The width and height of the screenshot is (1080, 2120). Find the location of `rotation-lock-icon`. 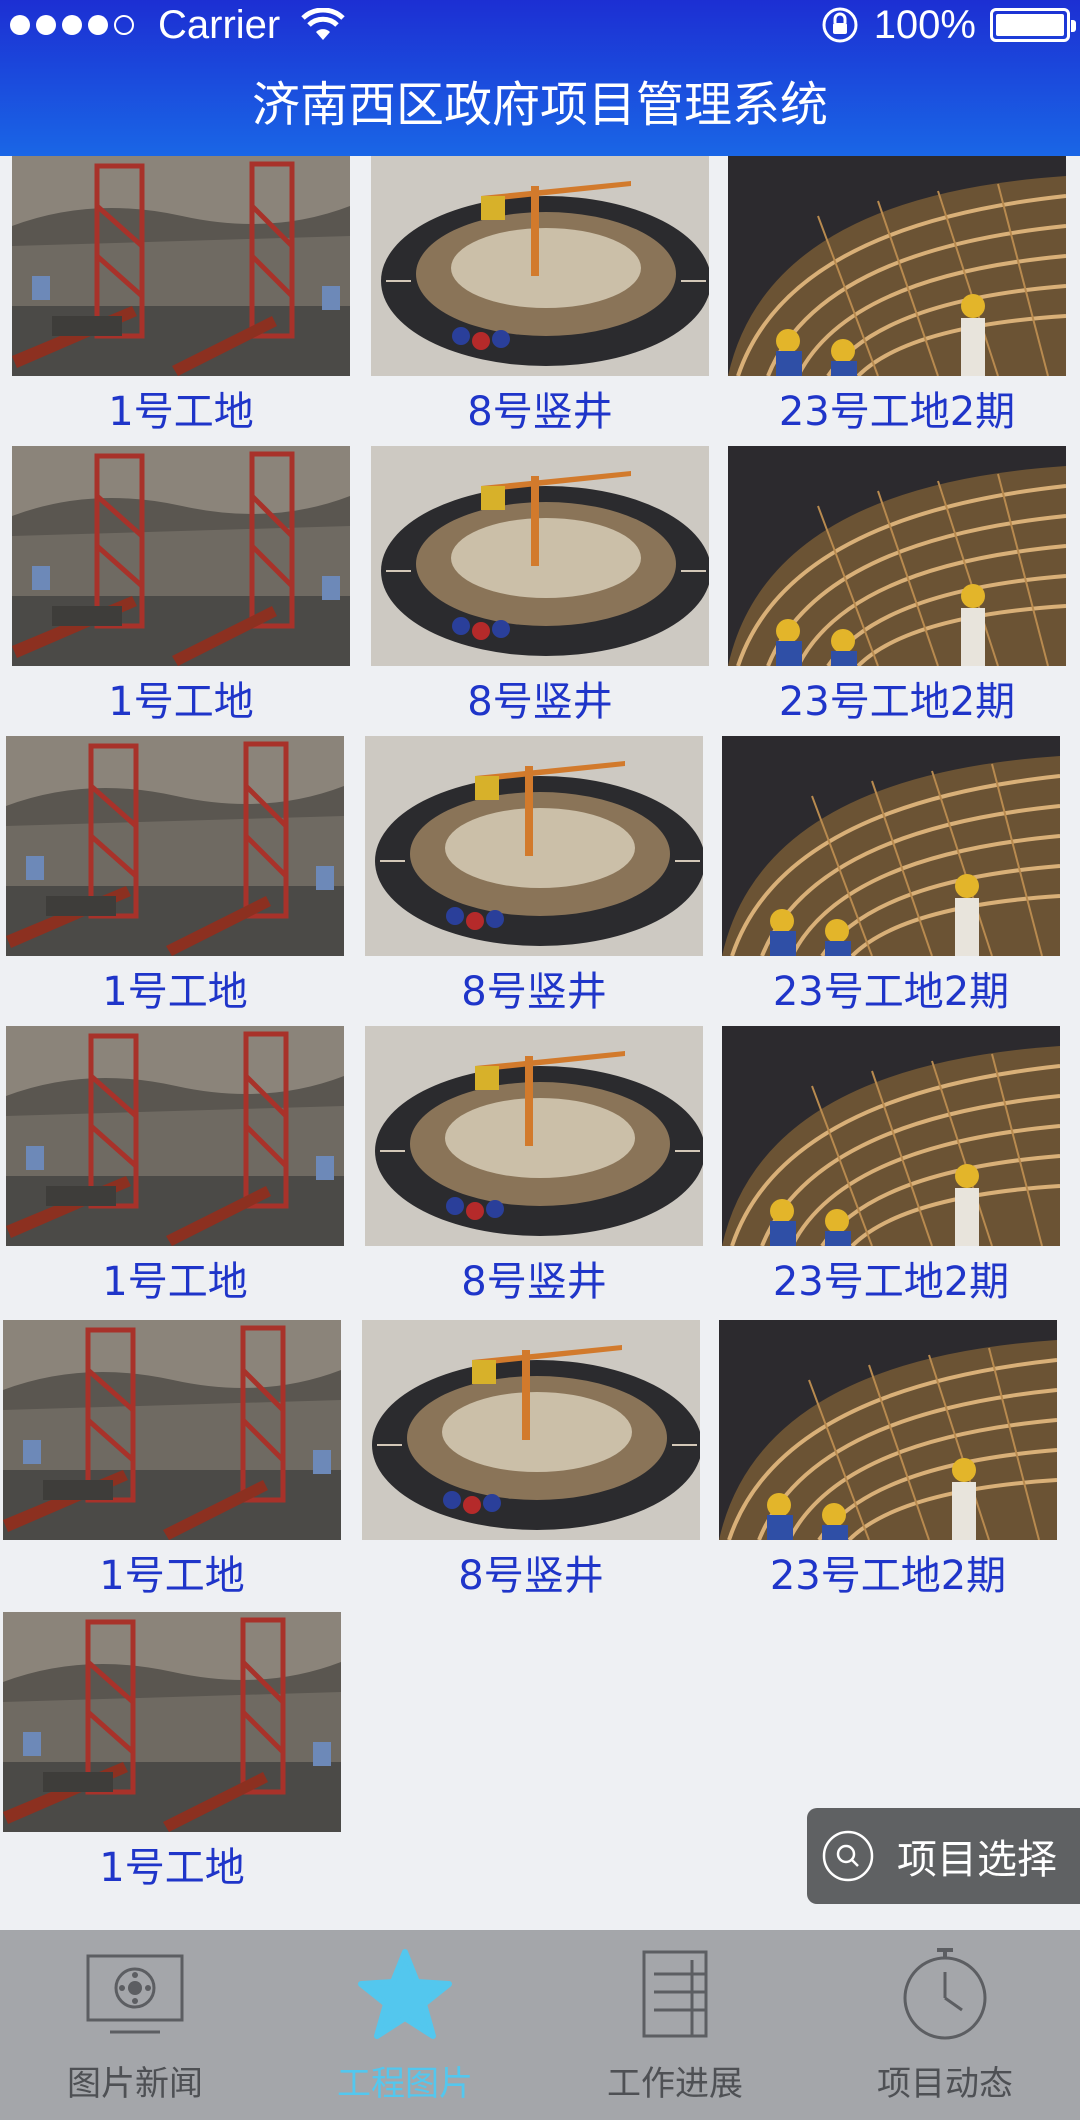

rotation-lock-icon is located at coordinates (840, 25).